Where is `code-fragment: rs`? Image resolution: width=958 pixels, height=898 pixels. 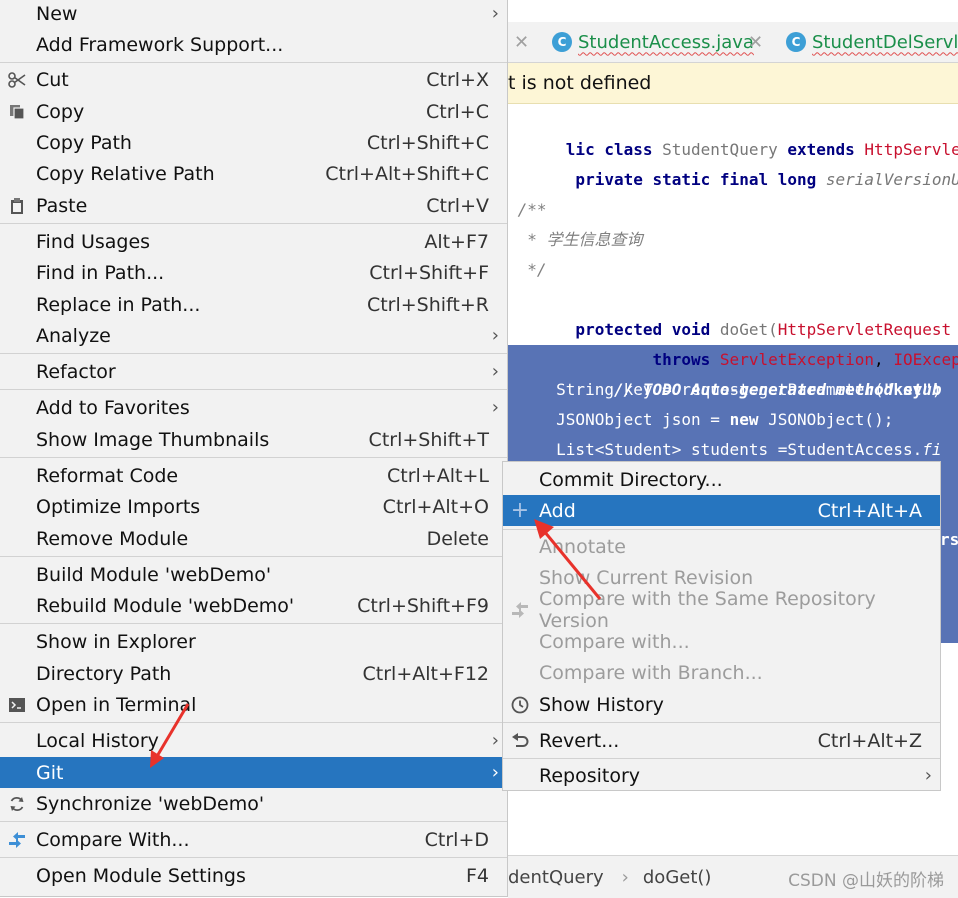
code-fragment: rs is located at coordinates (949, 539).